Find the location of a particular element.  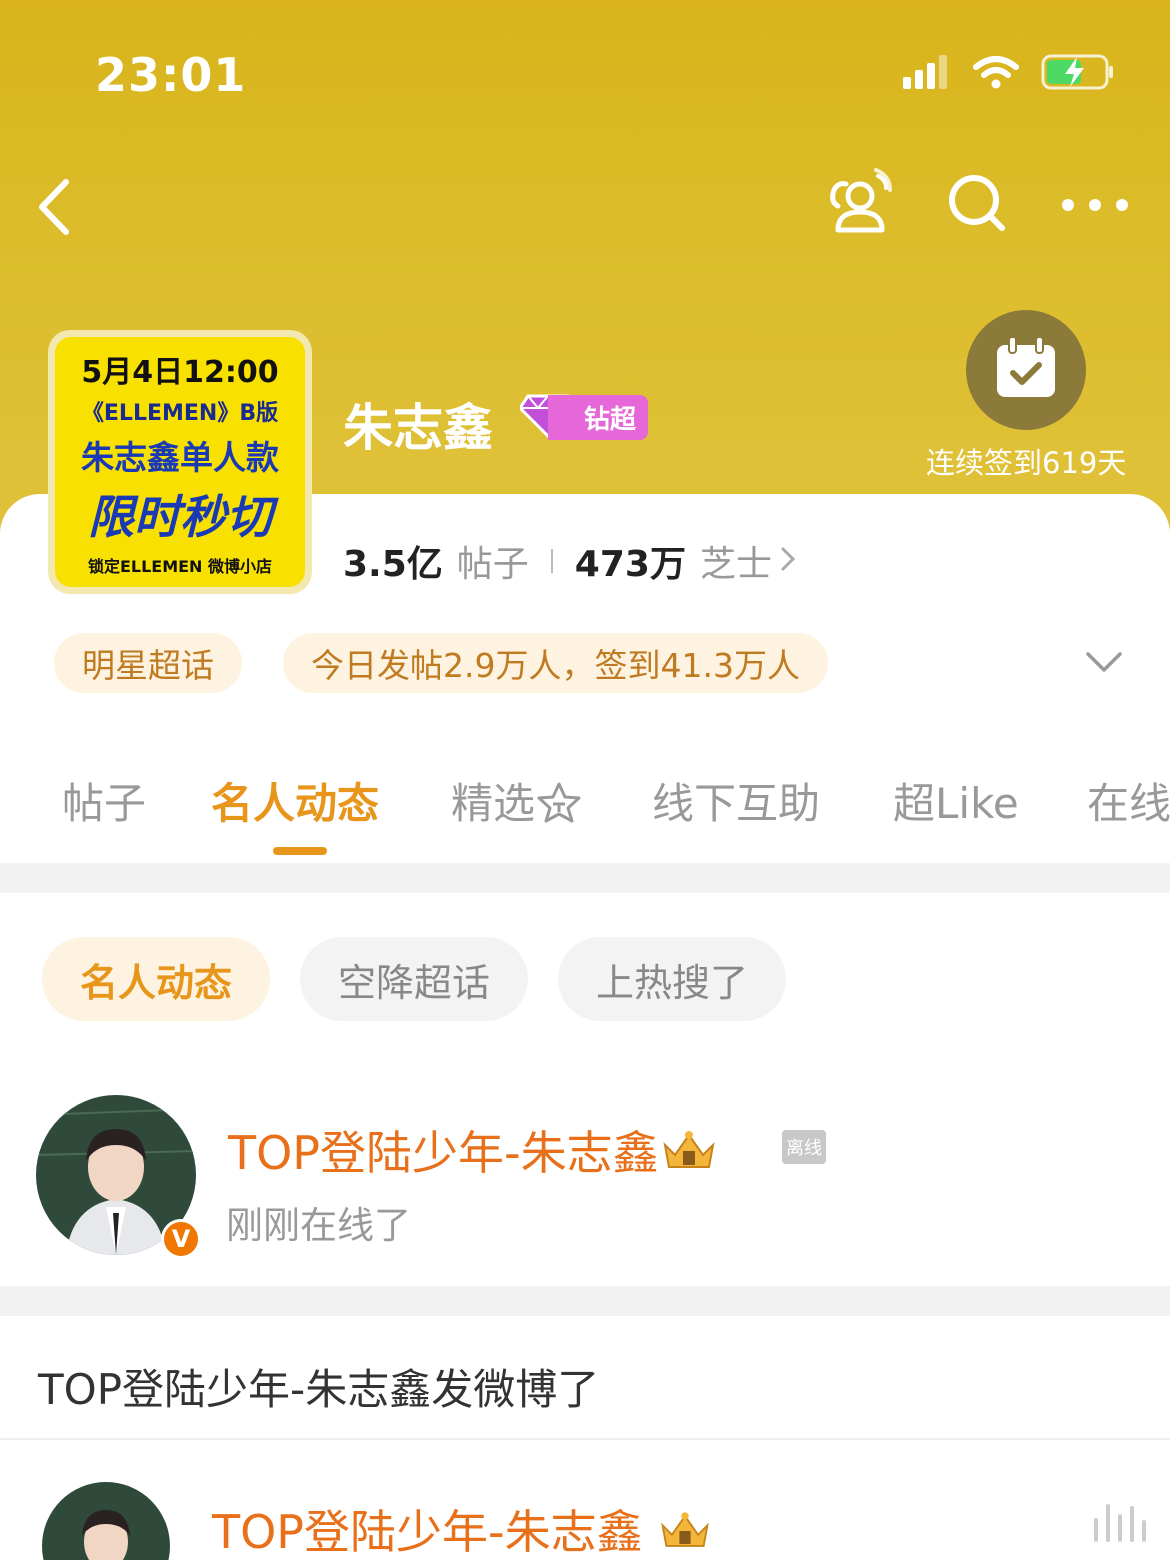

tab-offline-help: 线下互助 is located at coordinates (736, 800).